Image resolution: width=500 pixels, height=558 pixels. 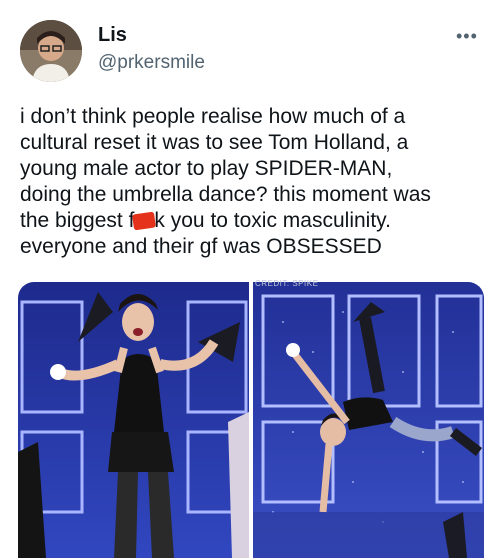 What do you see at coordinates (51, 51) in the screenshot?
I see `avatar` at bounding box center [51, 51].